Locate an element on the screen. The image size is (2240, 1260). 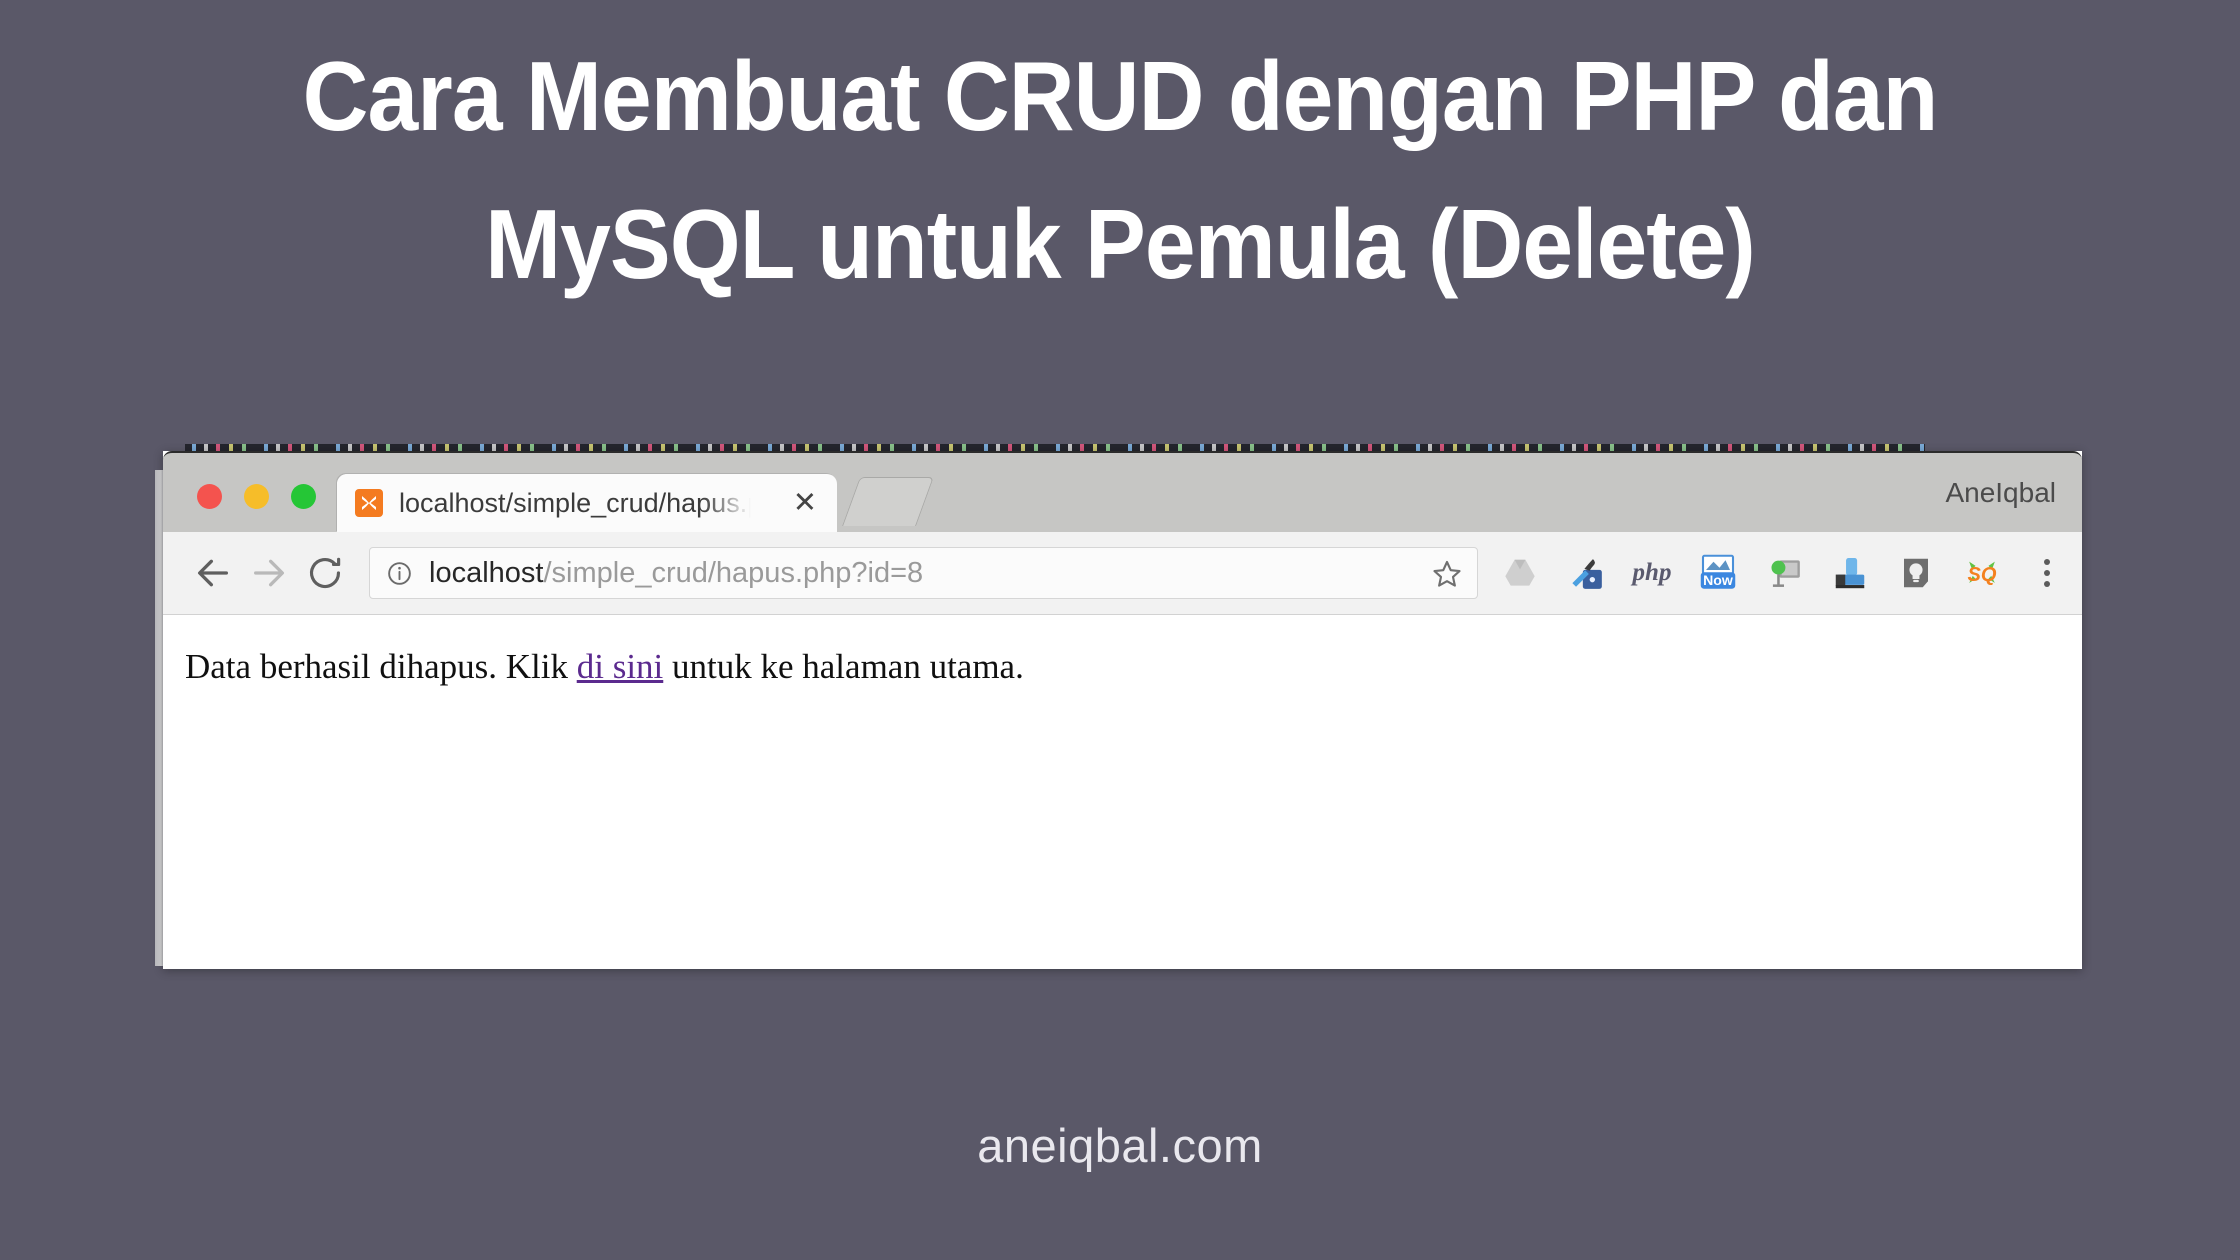
address-bar-url: localhost/simple_crud/hapus.php?id=8 is located at coordinates (676, 573).